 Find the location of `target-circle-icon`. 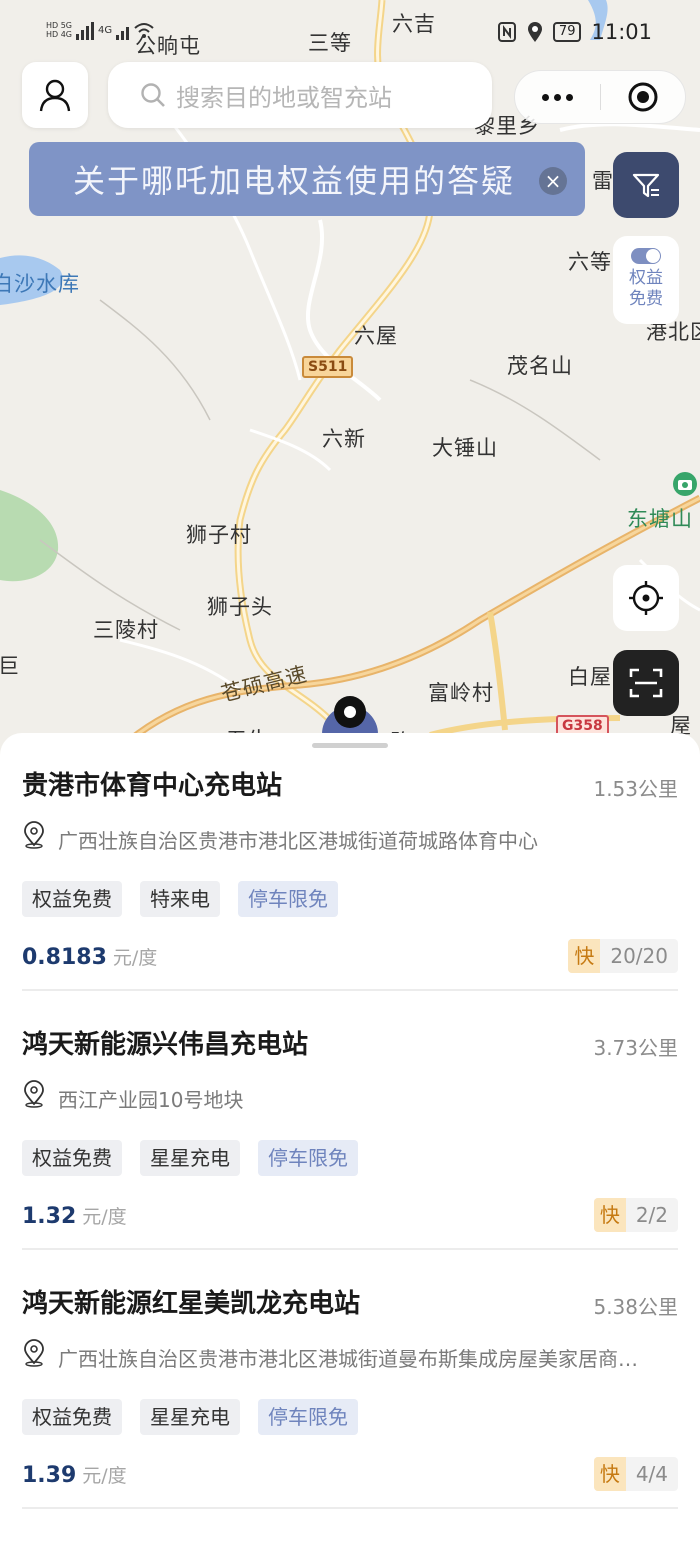

target-circle-icon is located at coordinates (643, 97).